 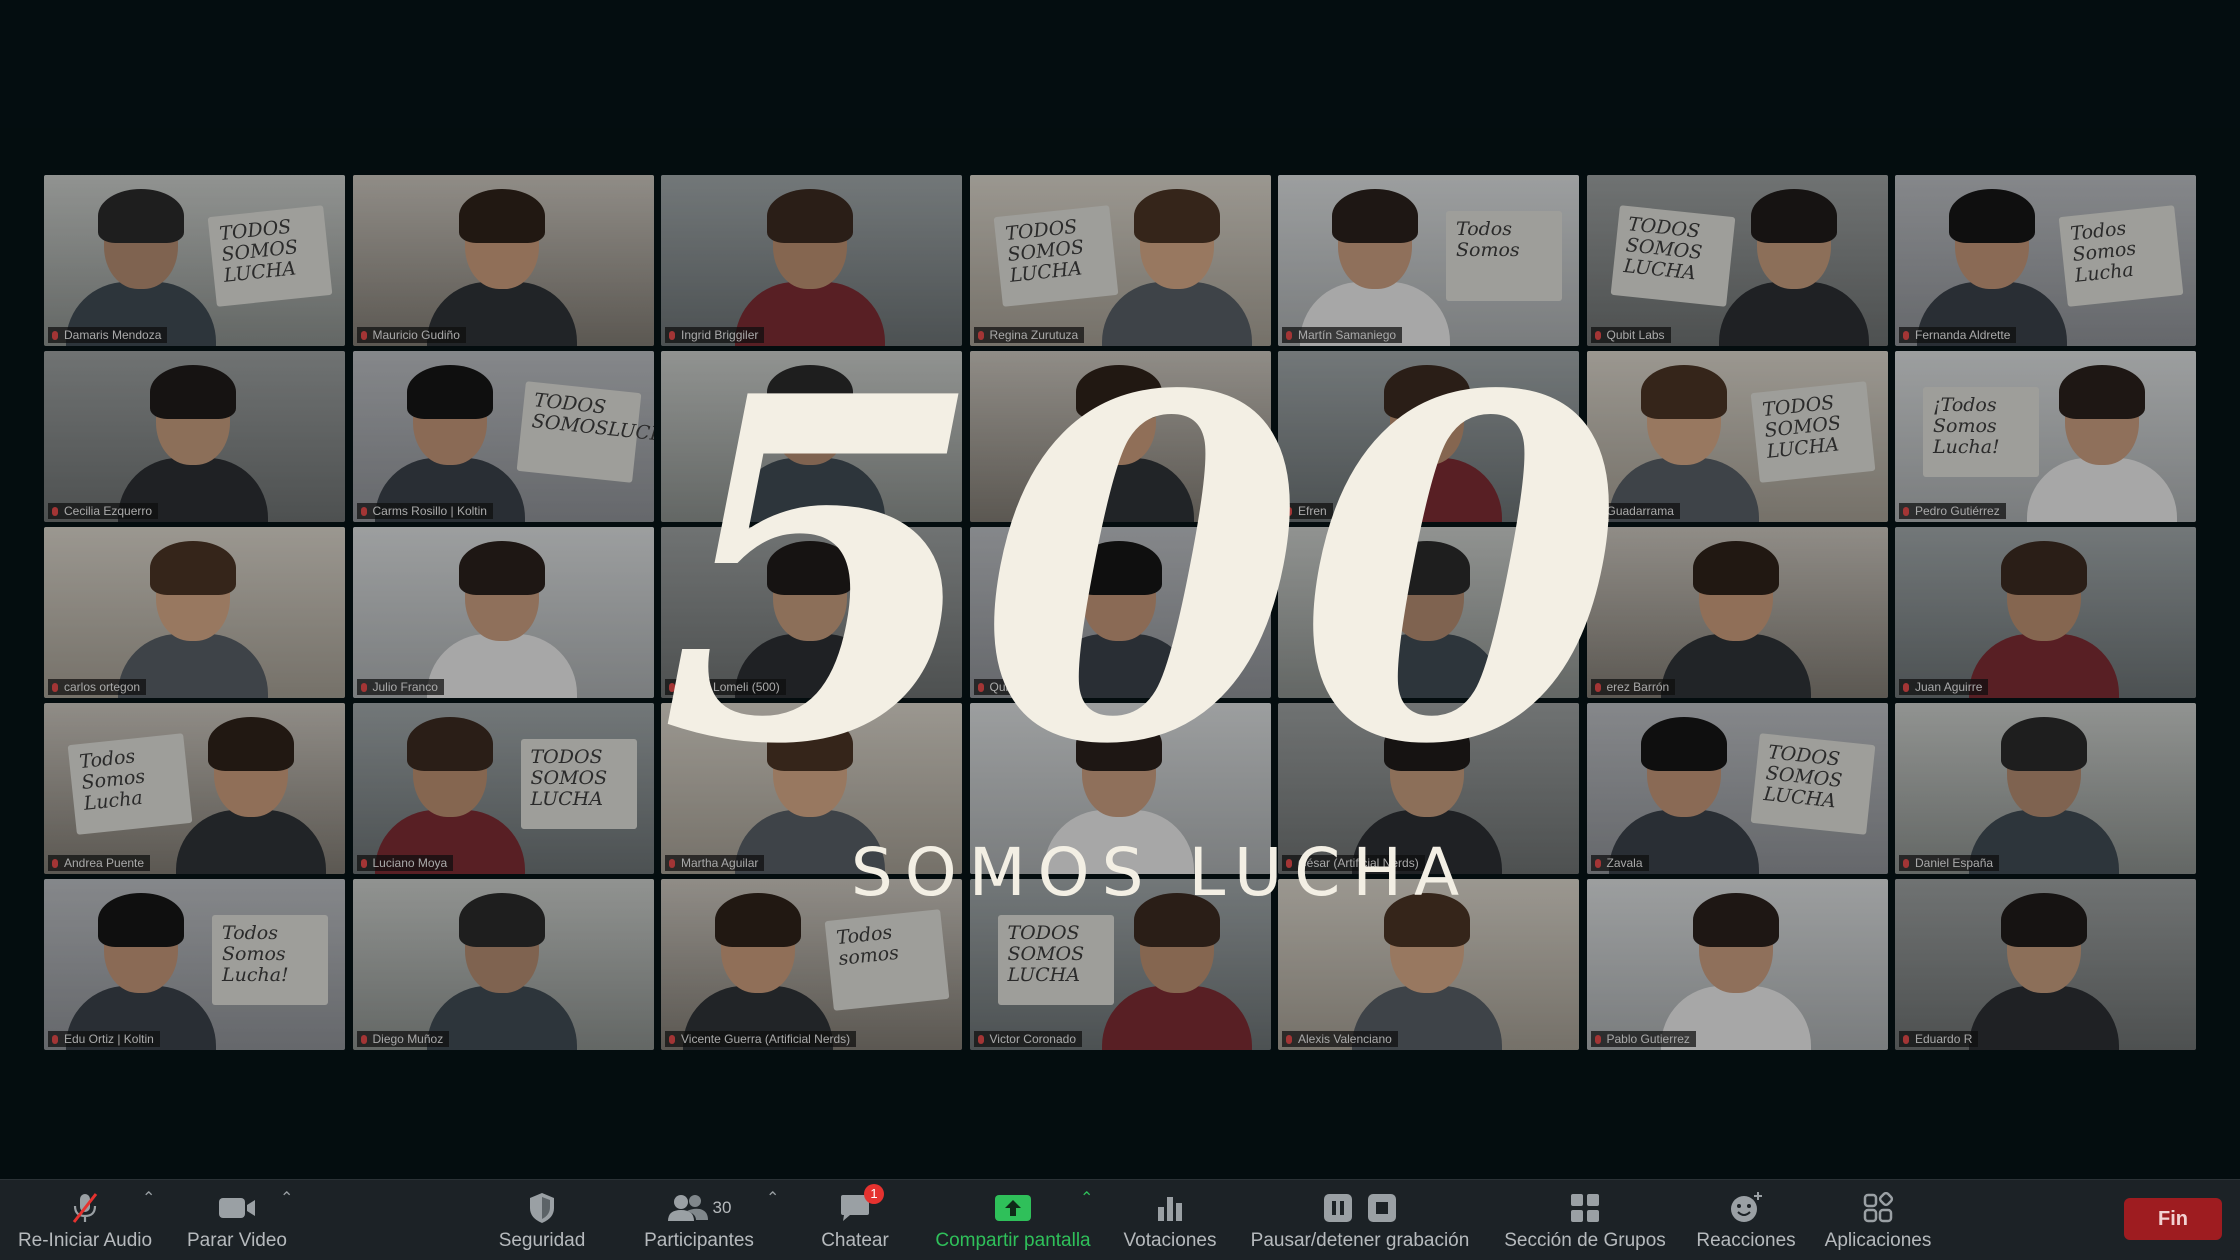 What do you see at coordinates (1120, 964) in the screenshot?
I see `video-tile: TODOS SOMOS LUCHA Victor Coronado` at bounding box center [1120, 964].